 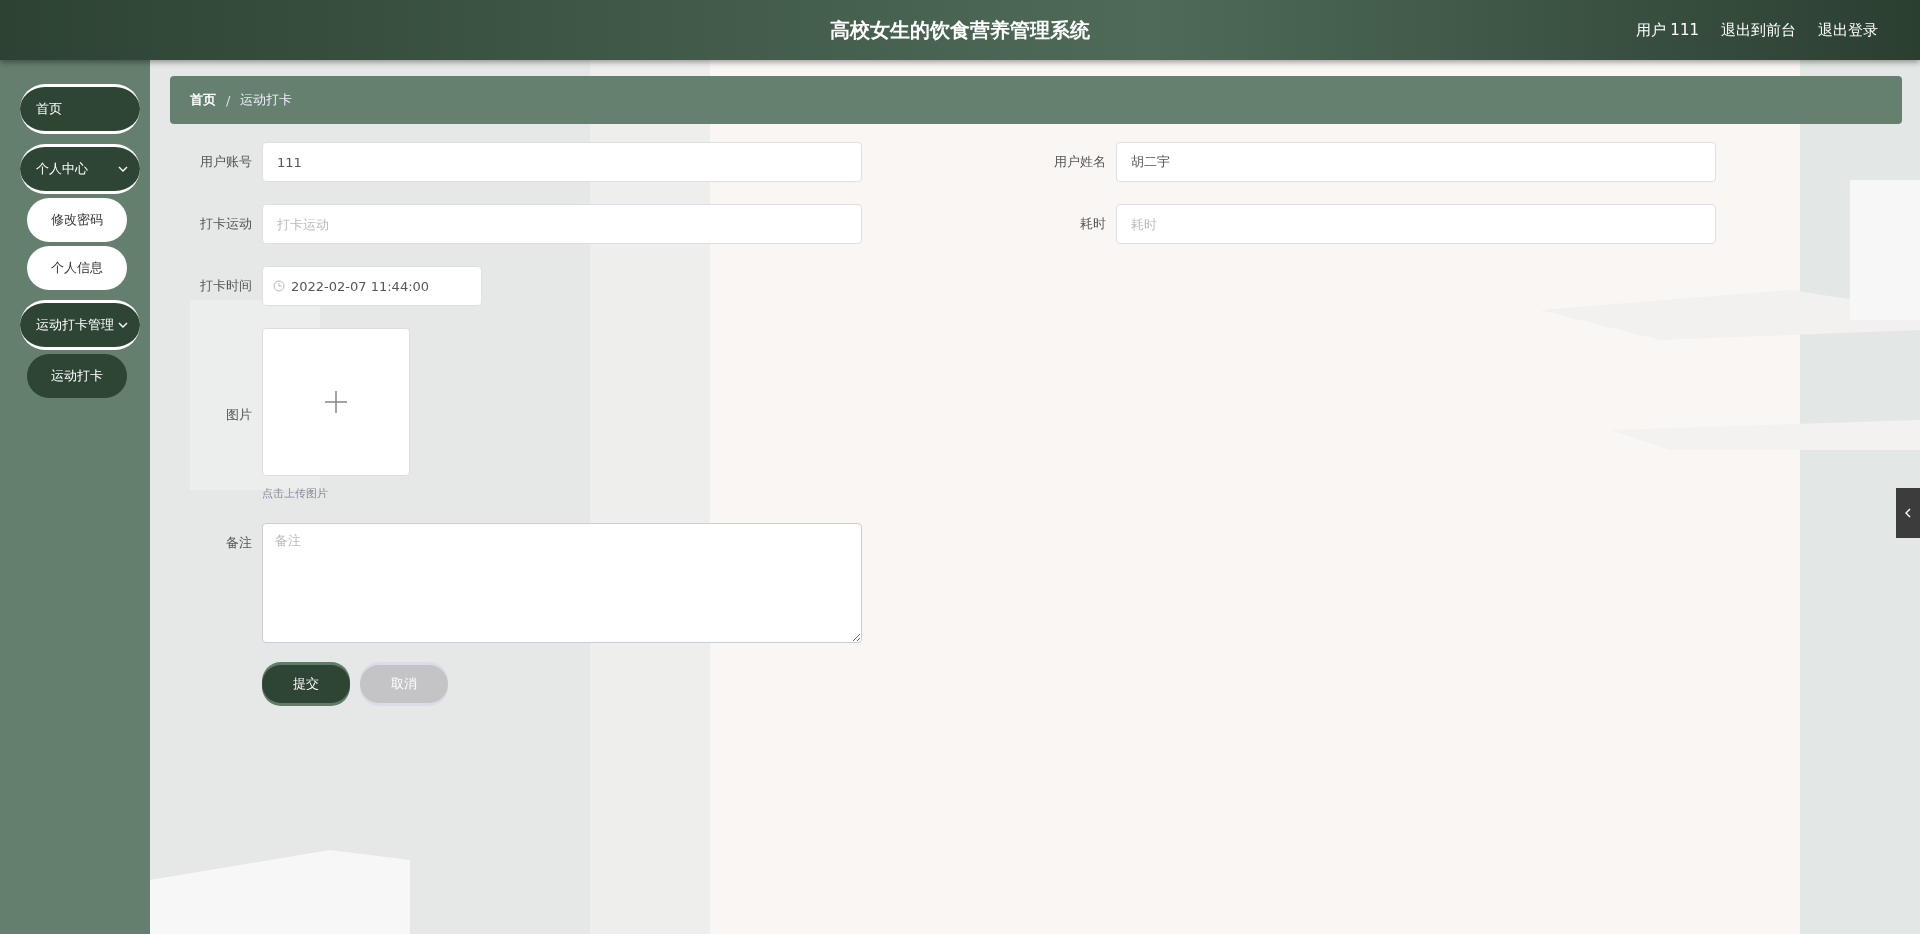 I want to click on field-label: 用户账号, so click(x=226, y=162).